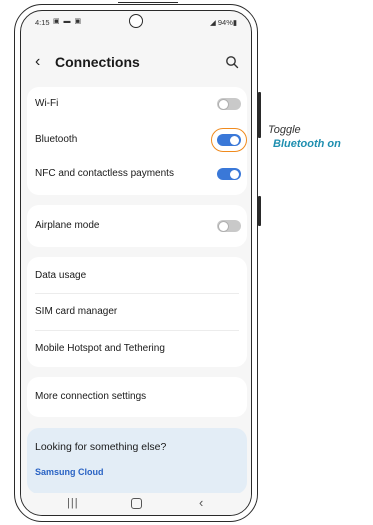 The image size is (373, 525). What do you see at coordinates (137, 275) in the screenshot?
I see `list-item: Data usage` at bounding box center [137, 275].